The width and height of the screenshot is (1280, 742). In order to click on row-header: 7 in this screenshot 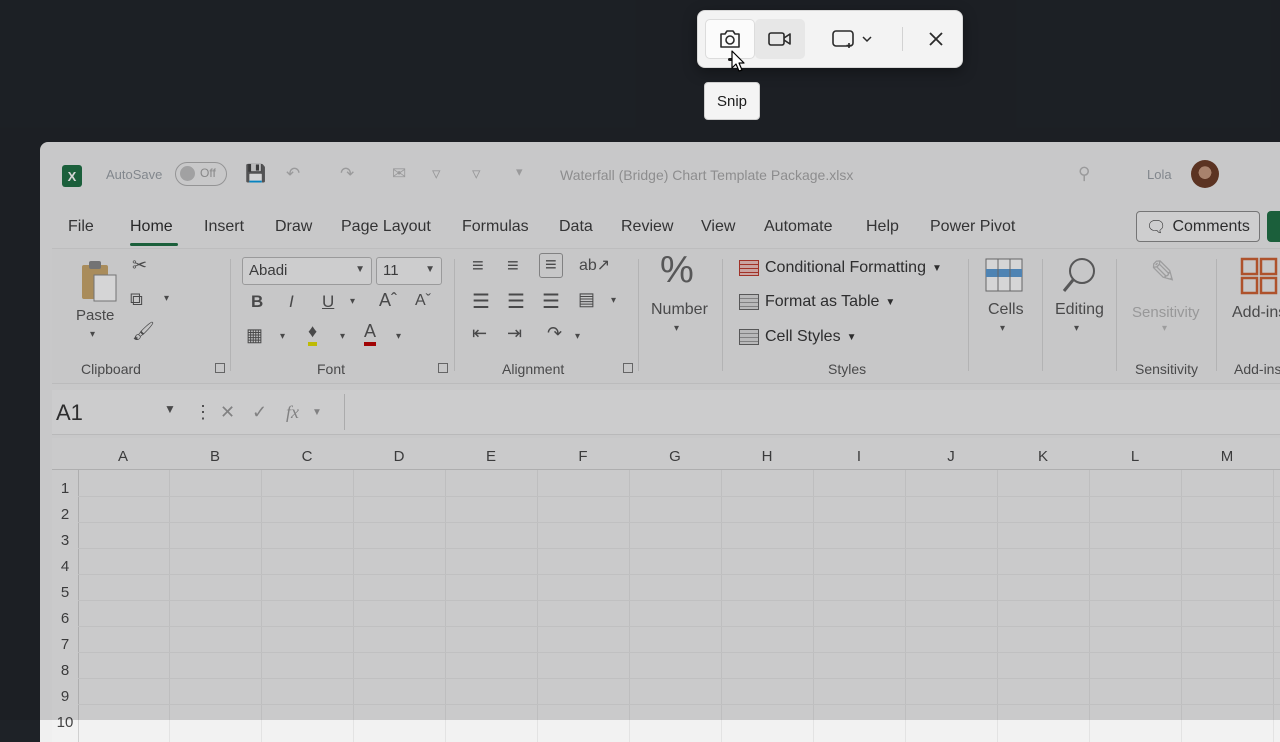, I will do `click(65, 644)`.